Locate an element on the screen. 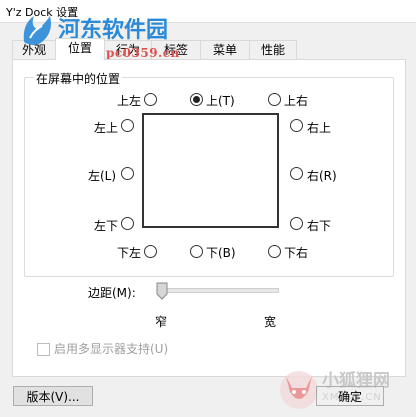  ok-button: 确定 is located at coordinates (350, 396).